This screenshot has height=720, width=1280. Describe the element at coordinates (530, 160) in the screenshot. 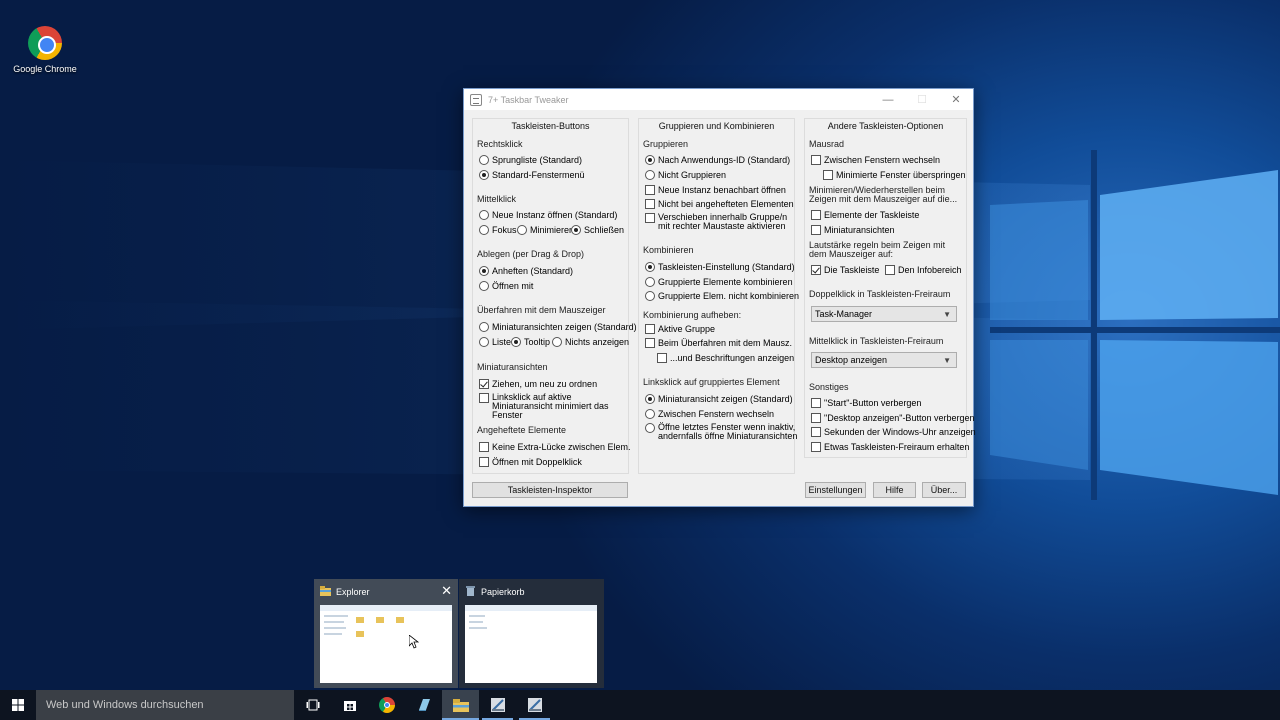

I see `radio-sprungliste: Sprungliste (Standard)` at that location.